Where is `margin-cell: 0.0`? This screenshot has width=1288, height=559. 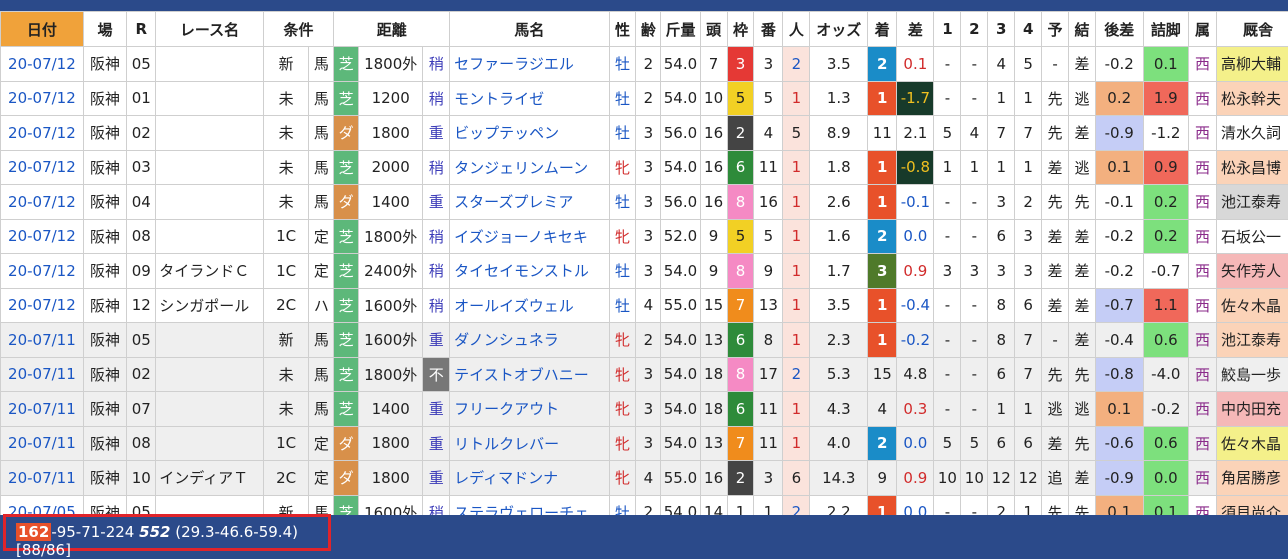
margin-cell: 0.0 is located at coordinates (915, 443).